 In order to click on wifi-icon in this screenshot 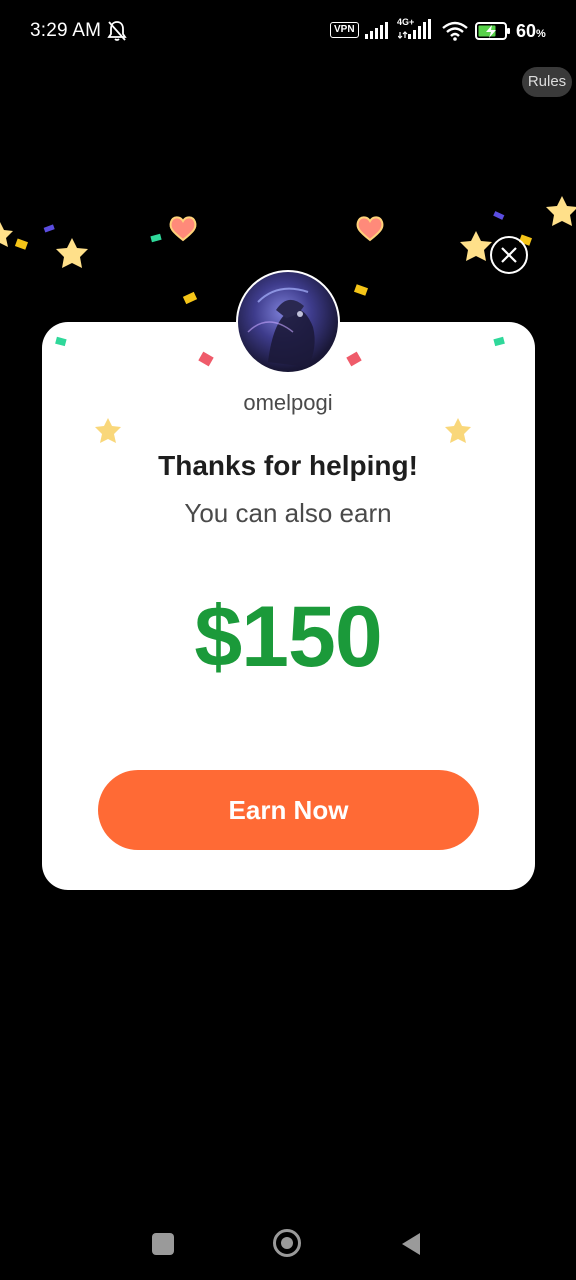, I will do `click(455, 31)`.